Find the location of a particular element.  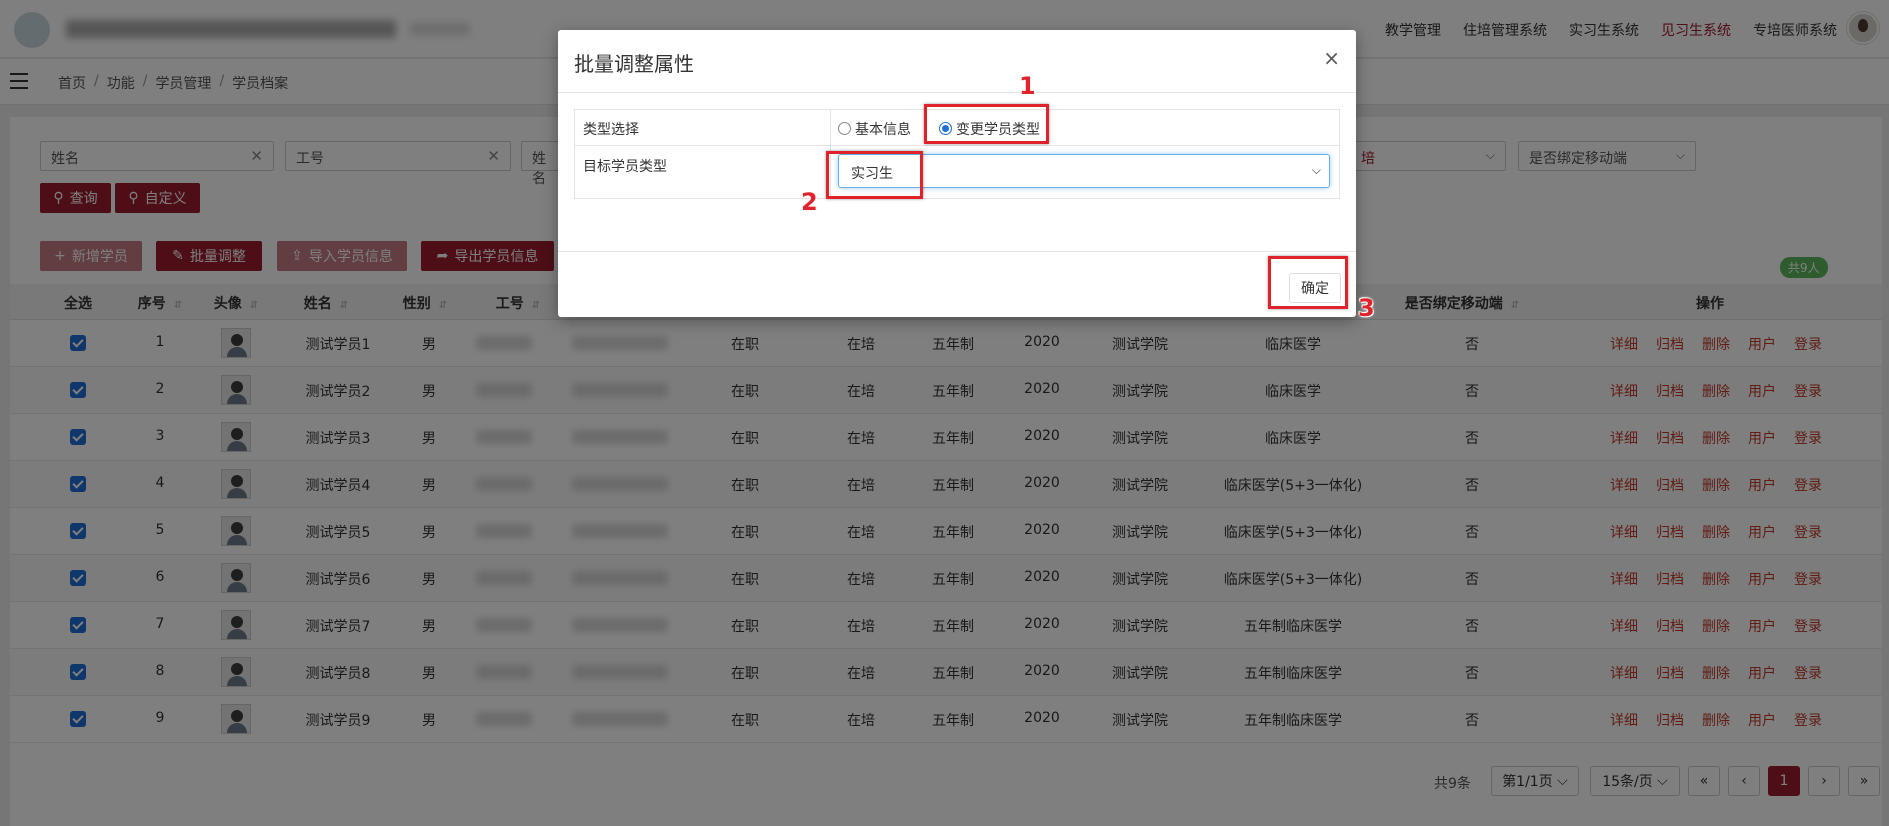

modal-header-divider is located at coordinates (957, 92).